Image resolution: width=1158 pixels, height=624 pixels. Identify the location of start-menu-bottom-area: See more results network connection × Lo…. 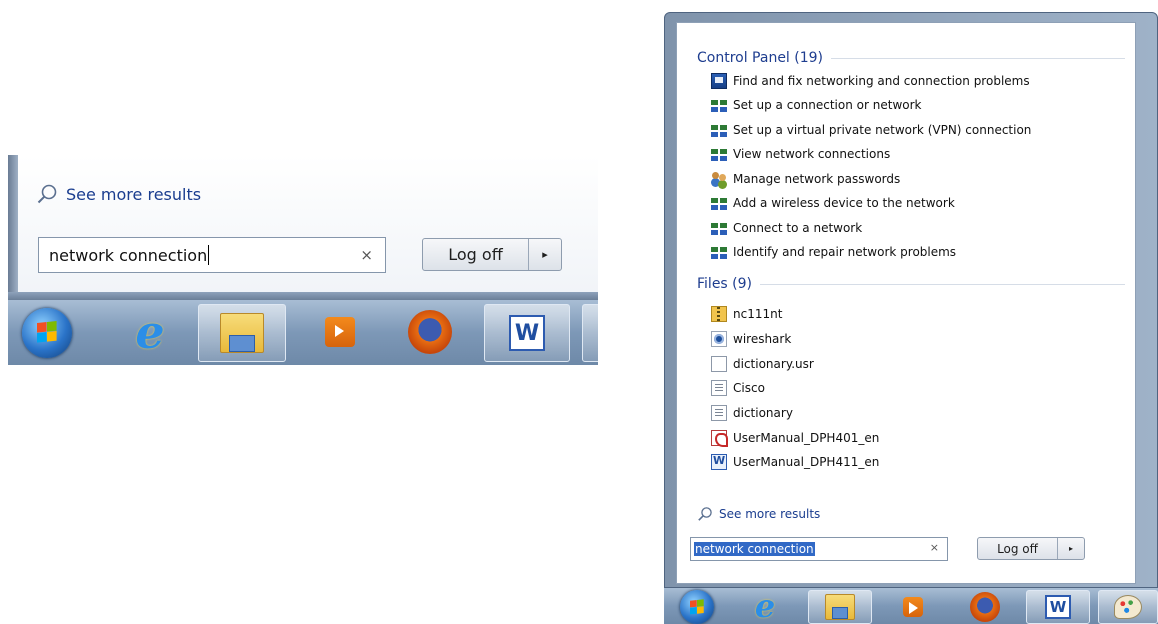
(299, 227).